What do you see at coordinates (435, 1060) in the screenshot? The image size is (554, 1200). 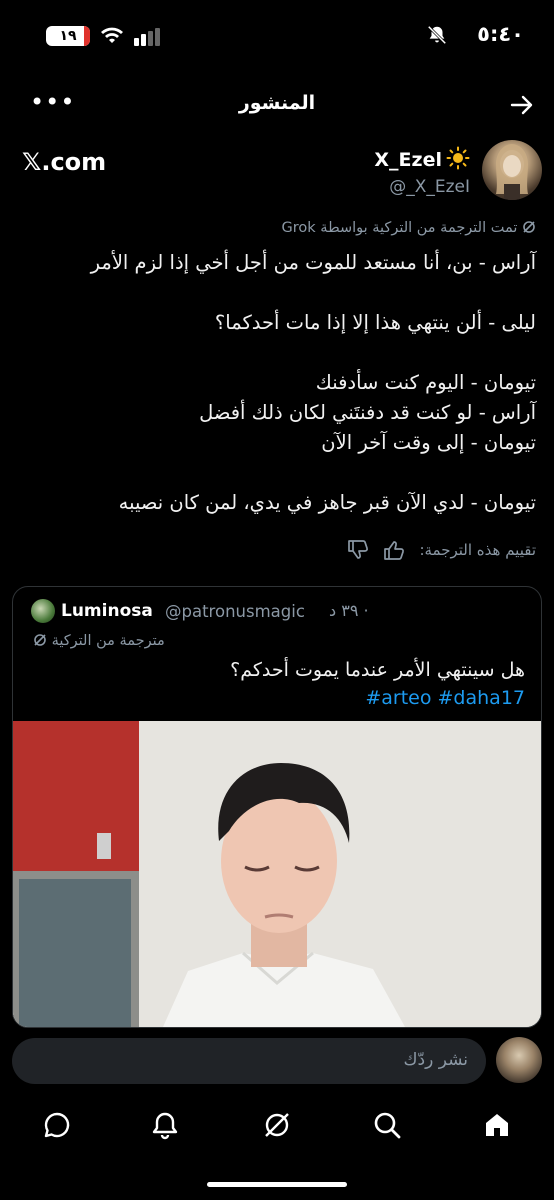 I see `reply-placeholder: نشر ردّك` at bounding box center [435, 1060].